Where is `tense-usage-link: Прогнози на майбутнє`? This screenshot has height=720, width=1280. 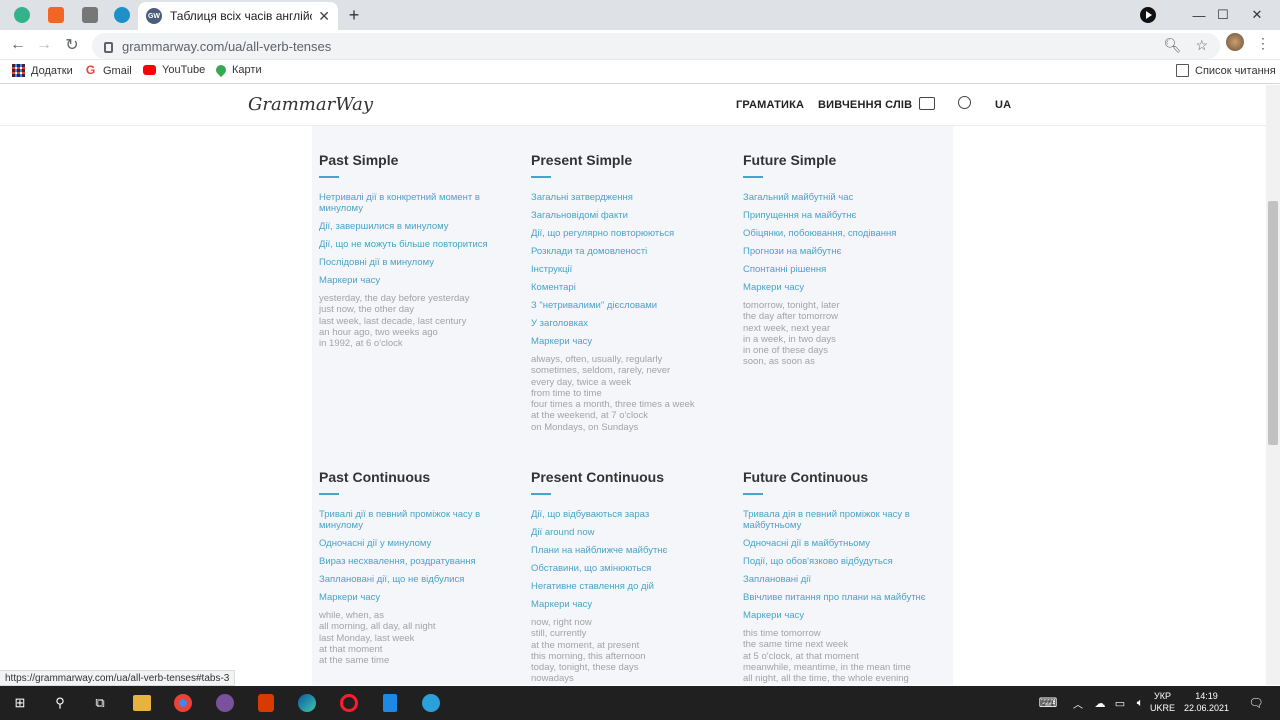 tense-usage-link: Прогнози на майбутнє is located at coordinates (843, 251).